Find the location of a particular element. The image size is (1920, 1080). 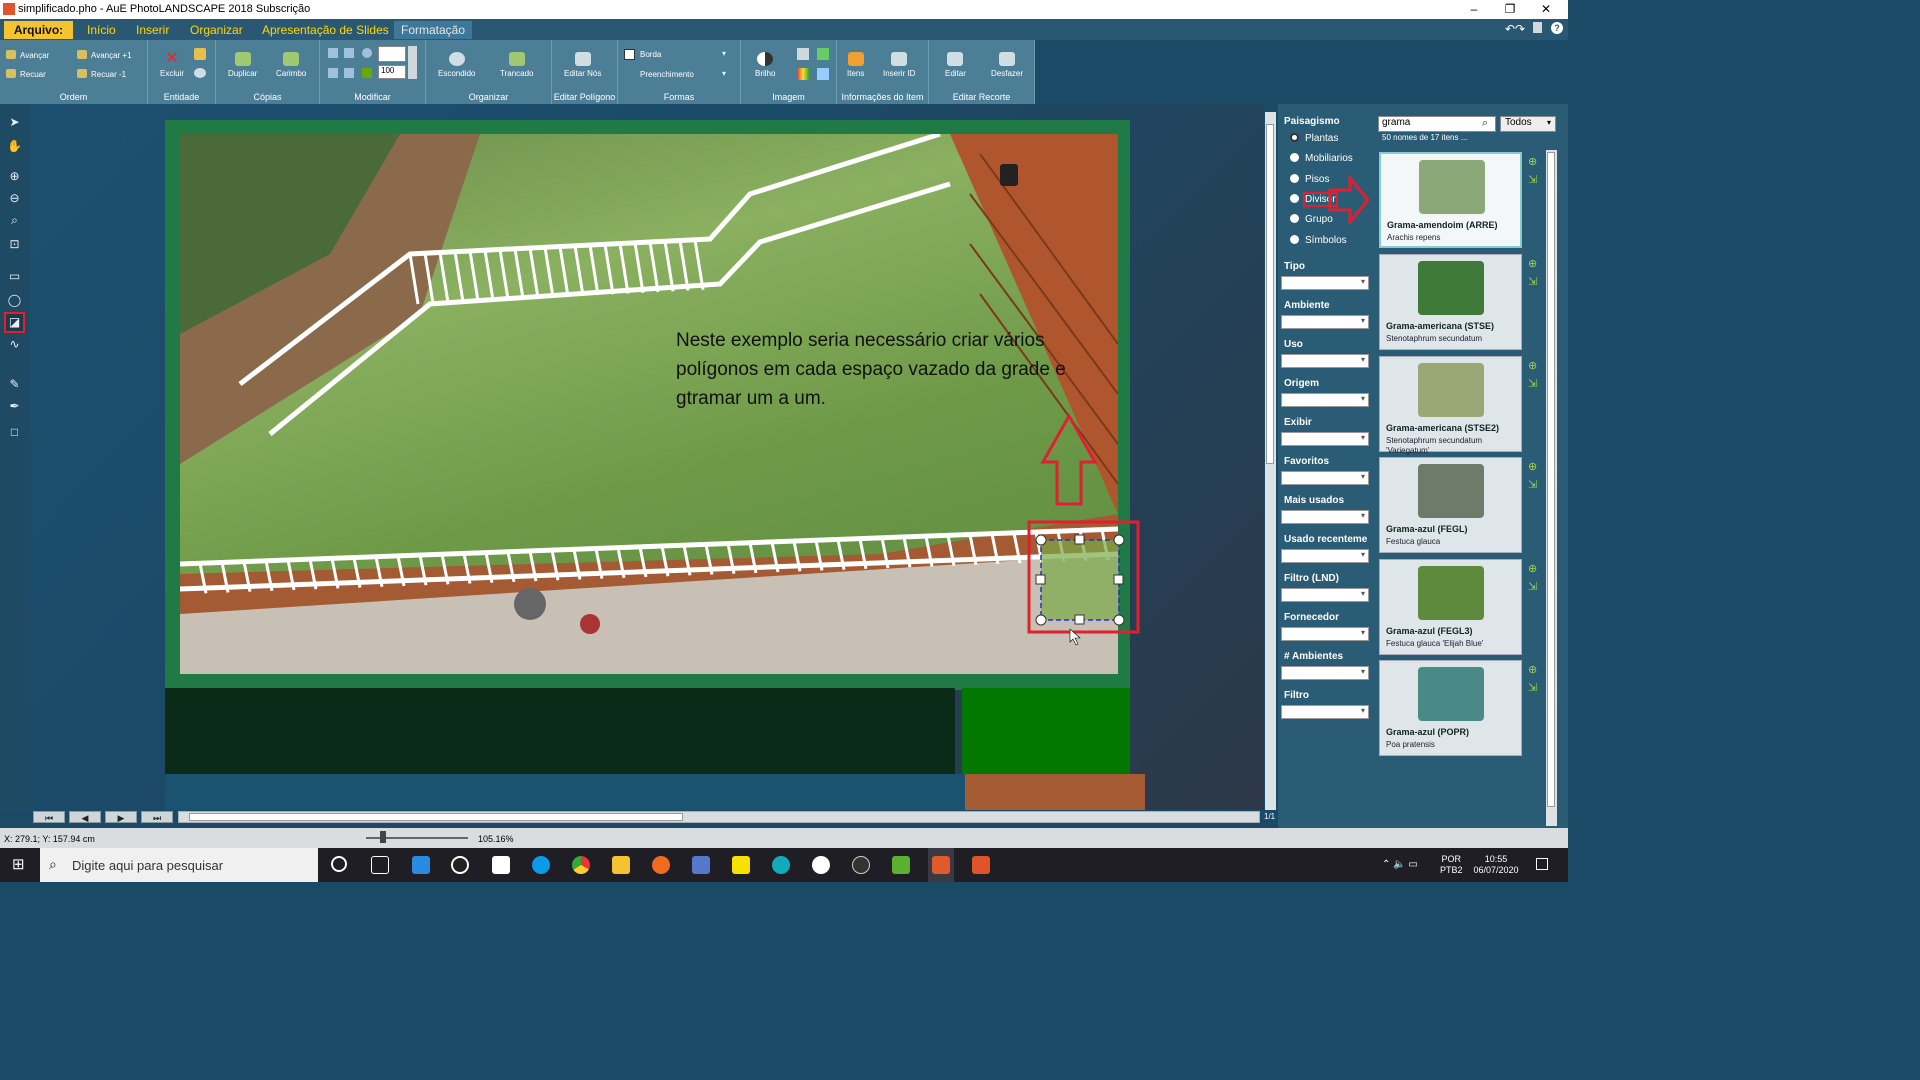

maximize-button: ❐ is located at coordinates (1510, 9).